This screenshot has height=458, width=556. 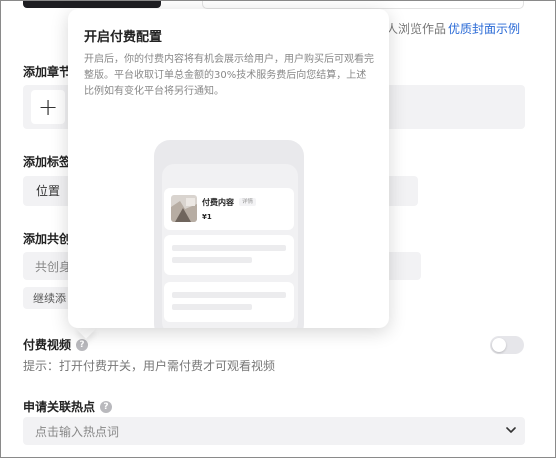 I want to click on location-label: 位置, so click(x=48, y=191).